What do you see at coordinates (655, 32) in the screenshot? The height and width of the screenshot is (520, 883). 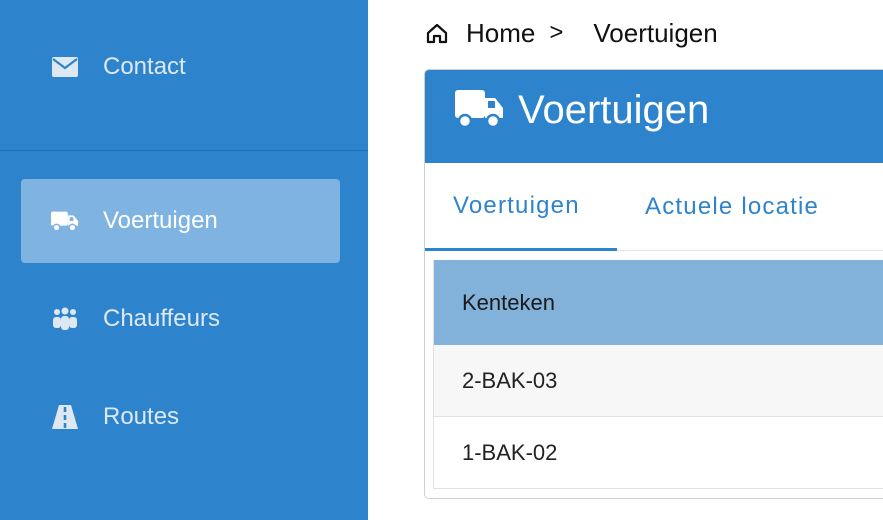 I see `breadcrumb-current: Voertuigen` at bounding box center [655, 32].